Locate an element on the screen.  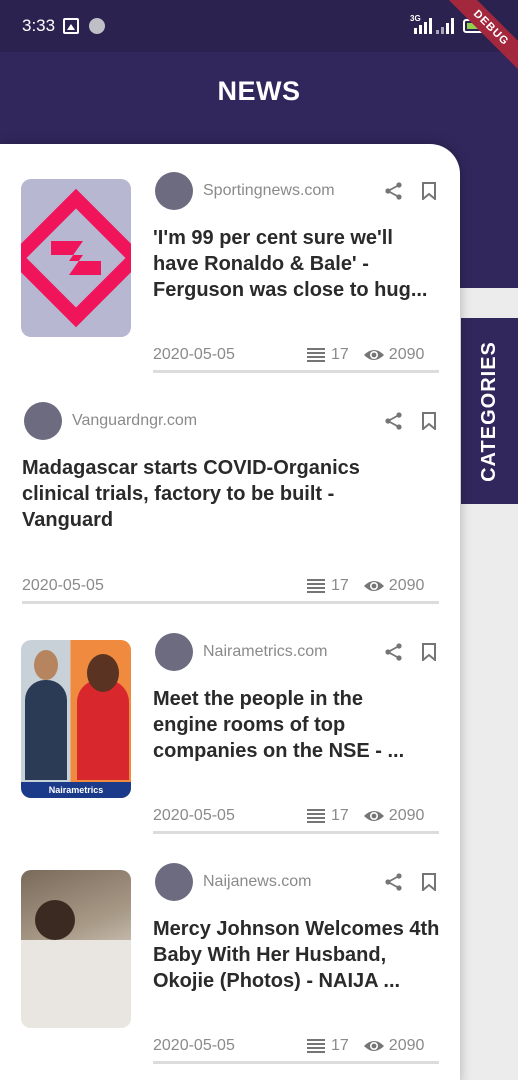
thumbnail-caption: Nairametrics is located at coordinates (76, 790).